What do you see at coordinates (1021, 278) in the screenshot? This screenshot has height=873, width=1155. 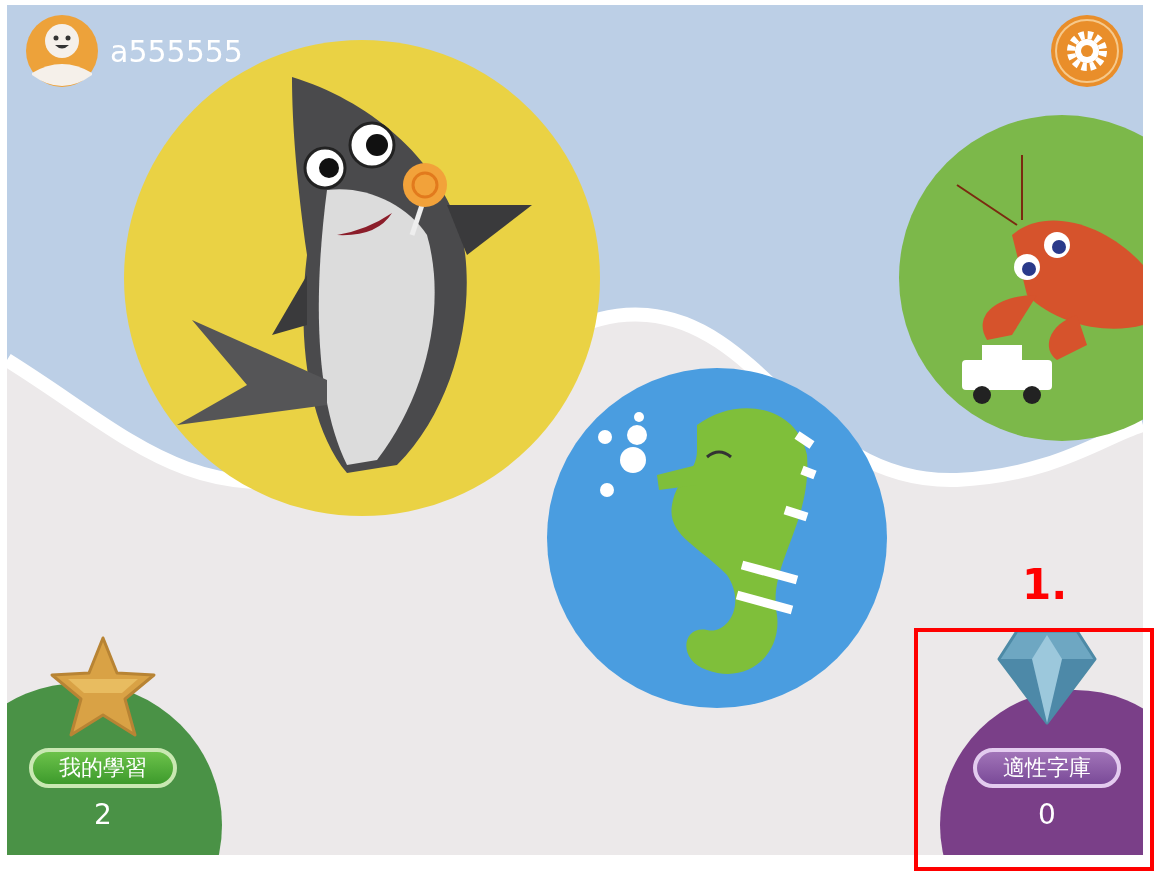 I see `lobster-drawing` at bounding box center [1021, 278].